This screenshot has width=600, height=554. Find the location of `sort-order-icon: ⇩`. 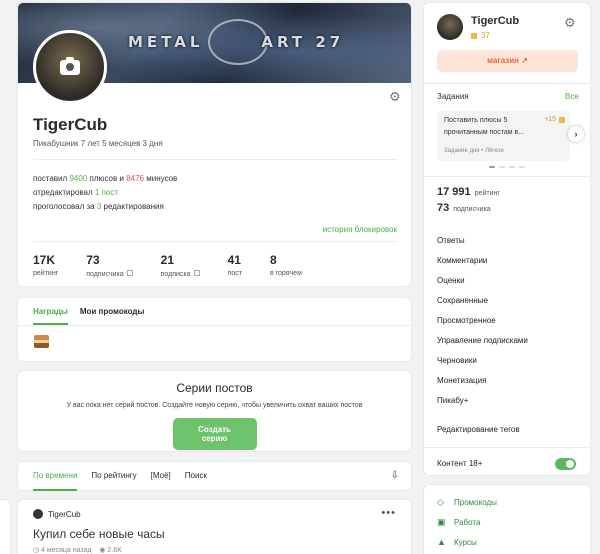

sort-order-icon: ⇩ is located at coordinates (395, 475).